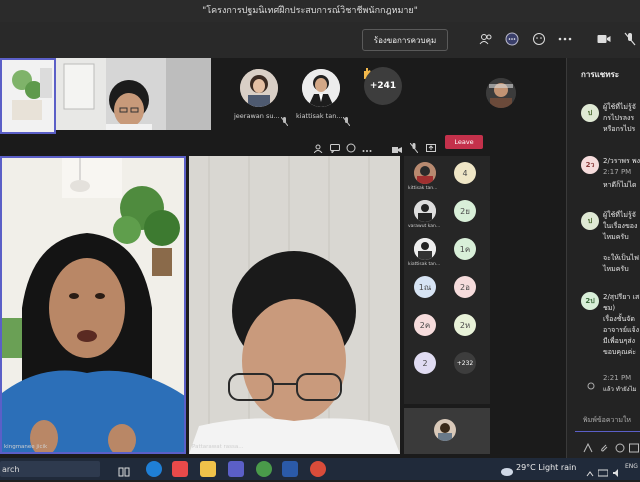  Describe the element at coordinates (607, 421) in the screenshot. I see `chat-input: พิมพ์ข้อความให` at that location.